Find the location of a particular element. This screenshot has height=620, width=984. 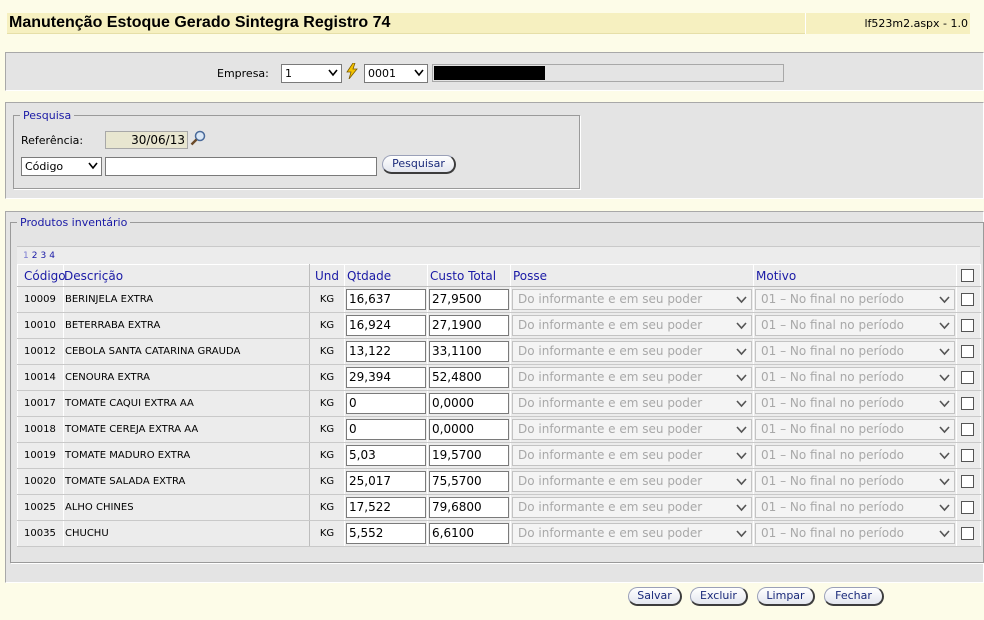

magnifier-icon is located at coordinates (198, 138).